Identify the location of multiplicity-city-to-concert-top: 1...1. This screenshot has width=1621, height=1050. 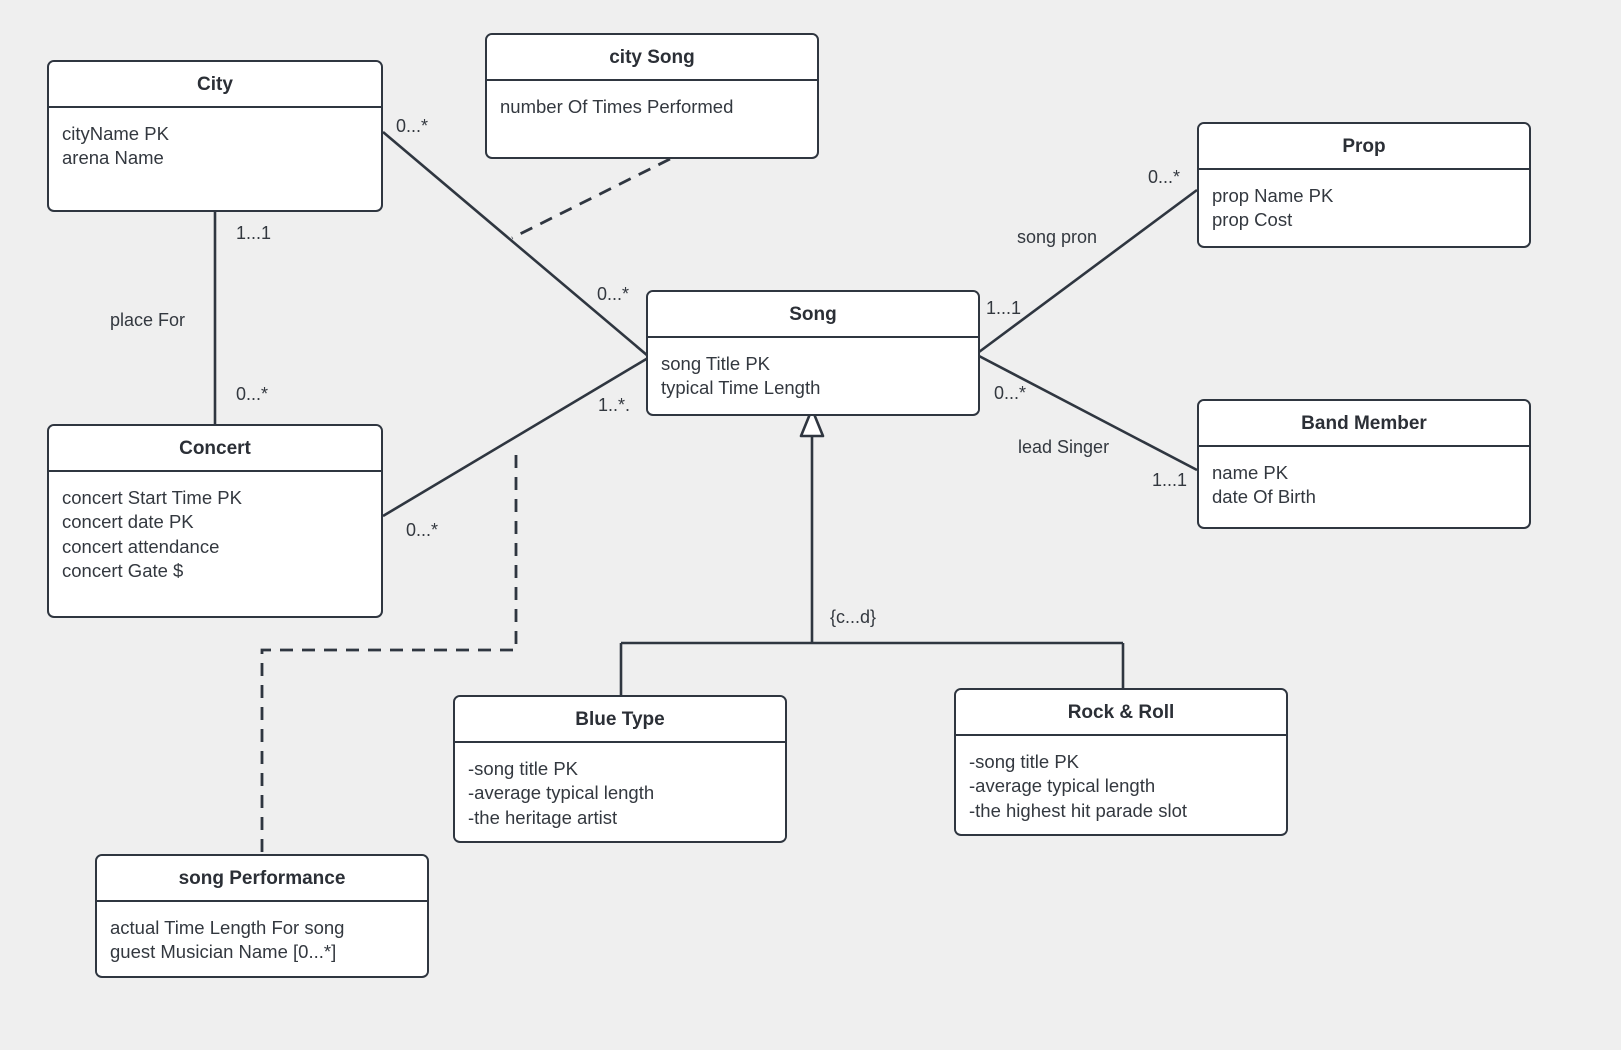
(254, 233).